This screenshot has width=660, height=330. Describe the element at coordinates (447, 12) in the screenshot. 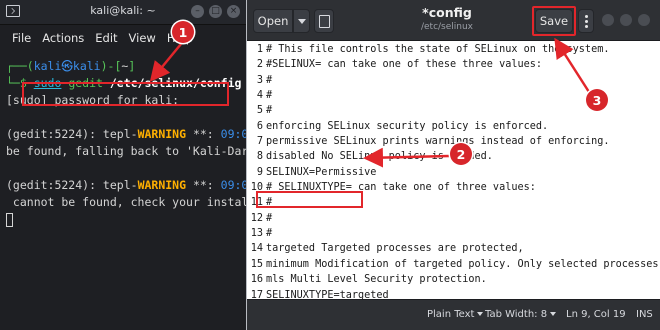

I see `document-title: *config` at that location.